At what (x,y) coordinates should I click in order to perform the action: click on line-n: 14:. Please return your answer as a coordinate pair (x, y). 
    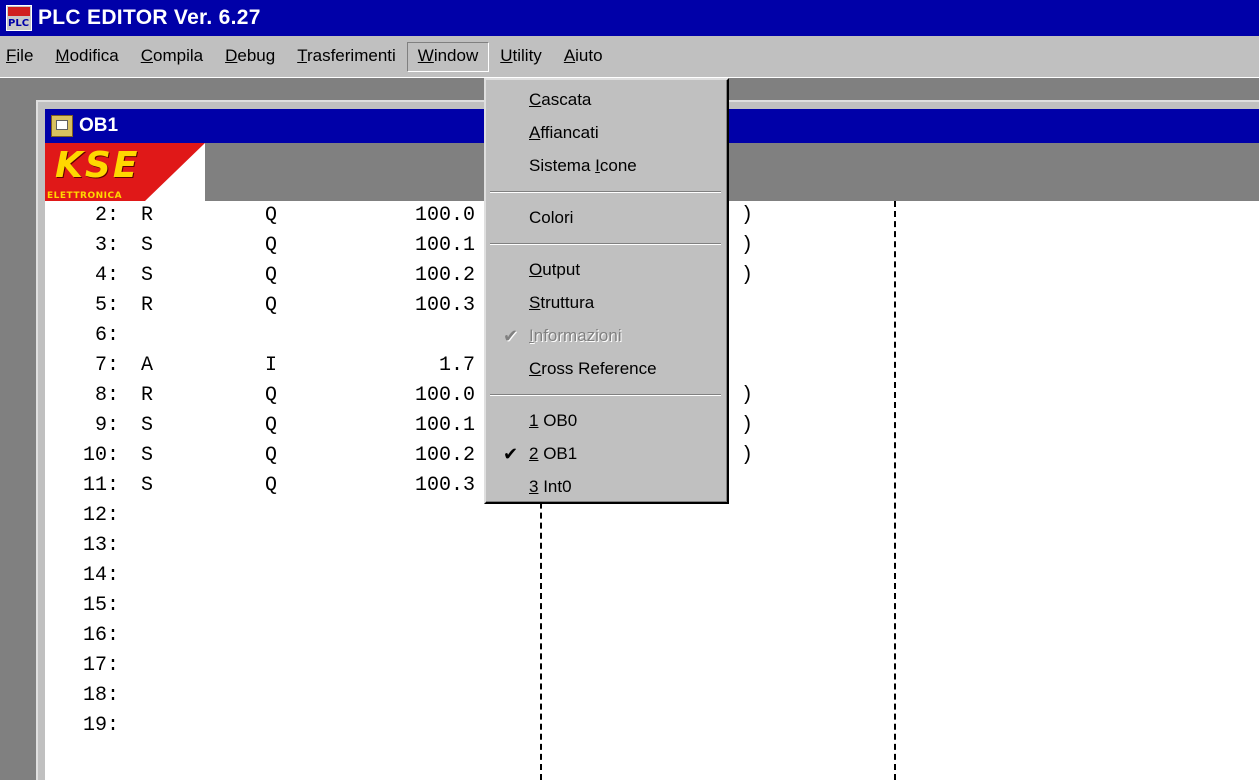
    Looking at the image, I should click on (100, 575).